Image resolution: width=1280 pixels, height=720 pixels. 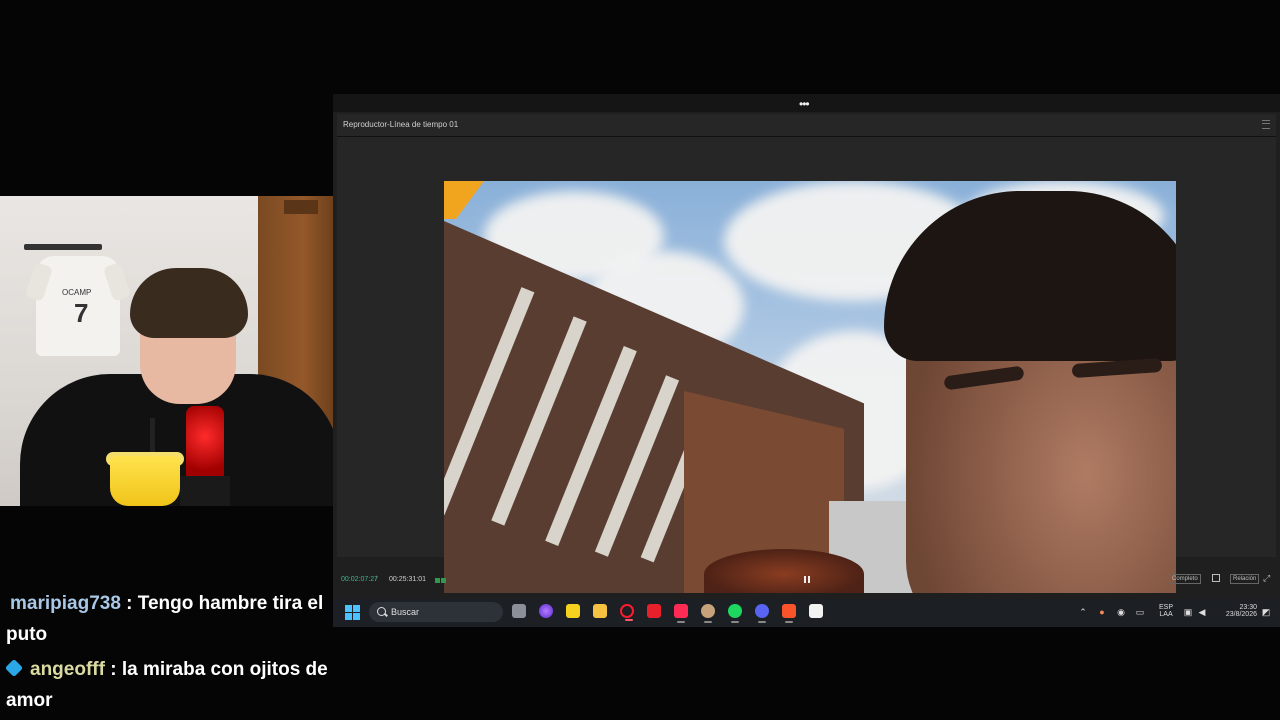 I want to click on search-box: Buscar, so click(x=436, y=612).